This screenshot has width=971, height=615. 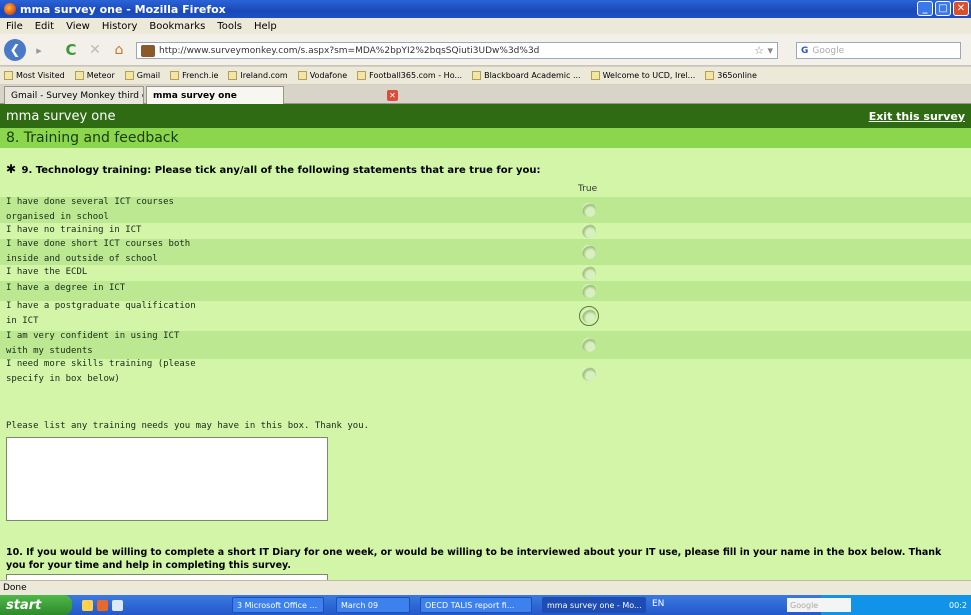 I want to click on quick-launch, so click(x=104, y=605).